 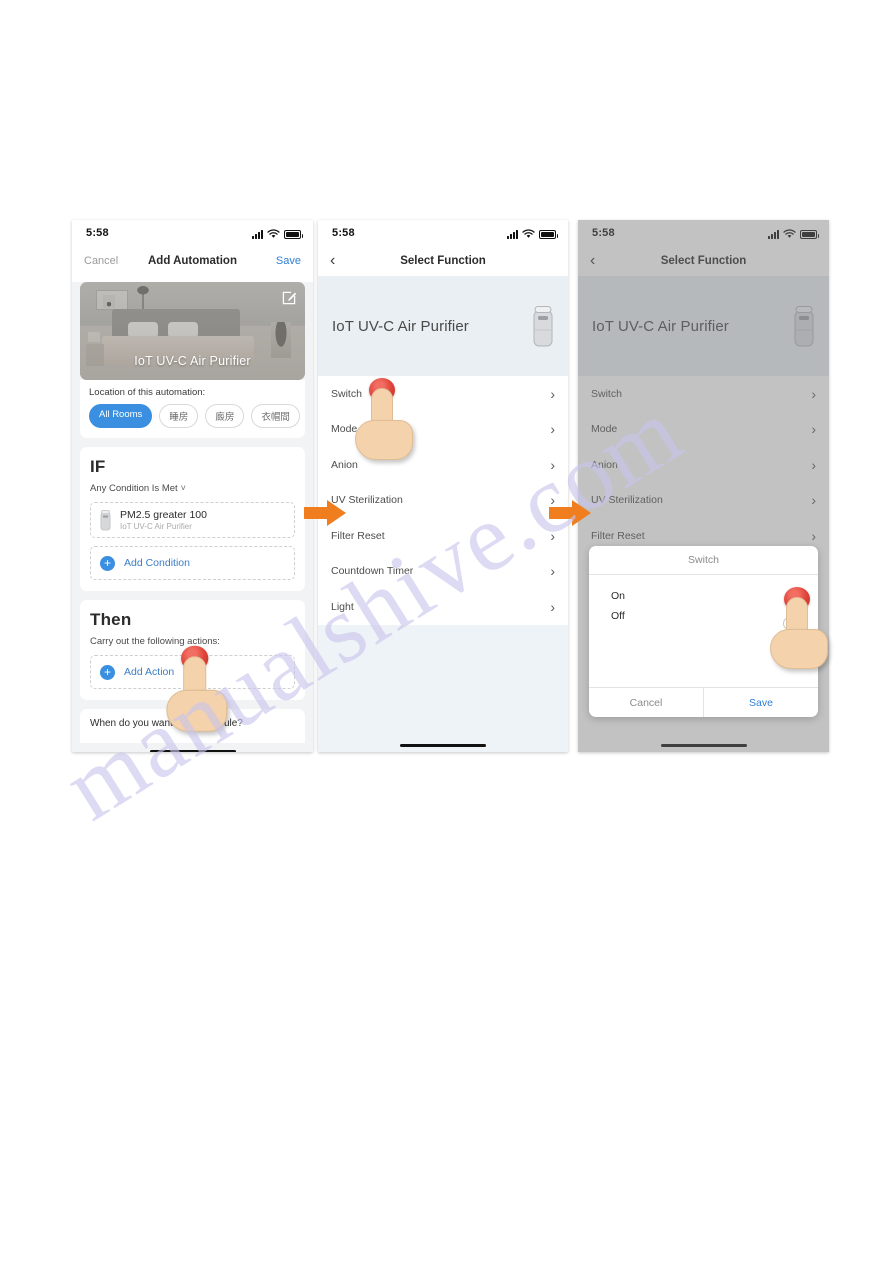 I want to click on function-label: Filter Reset, so click(x=358, y=535).